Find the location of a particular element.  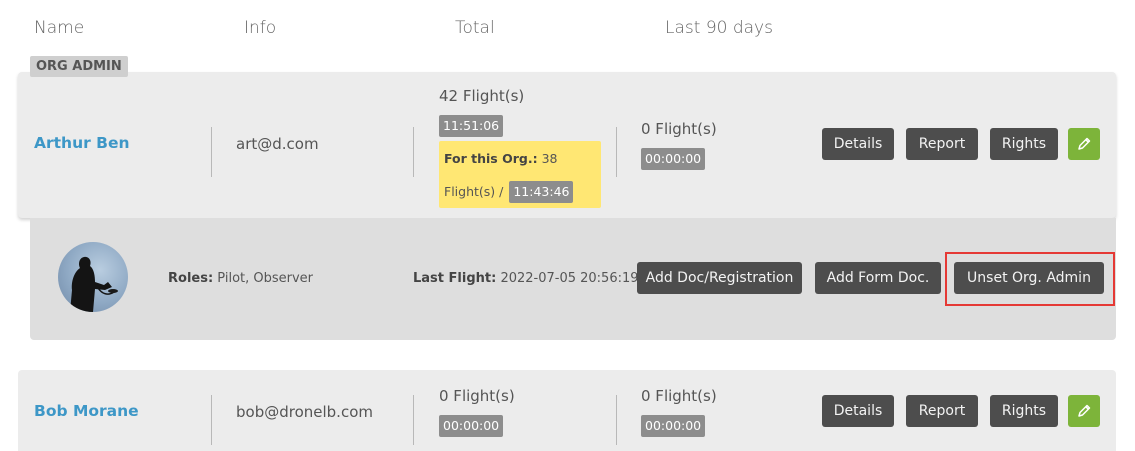

last-flight-value: 2022-07-05 20:56:19 is located at coordinates (569, 278).